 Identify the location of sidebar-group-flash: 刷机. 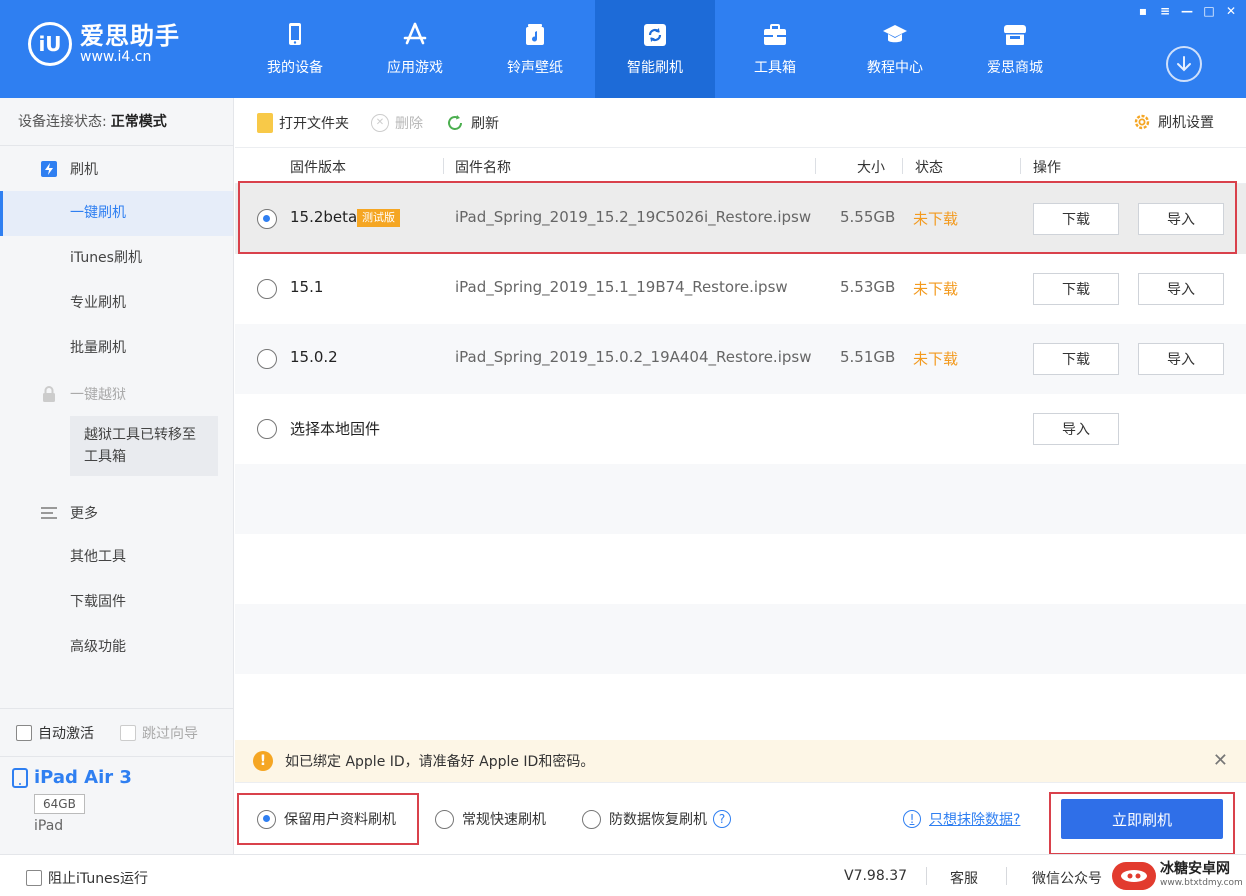
(116, 168).